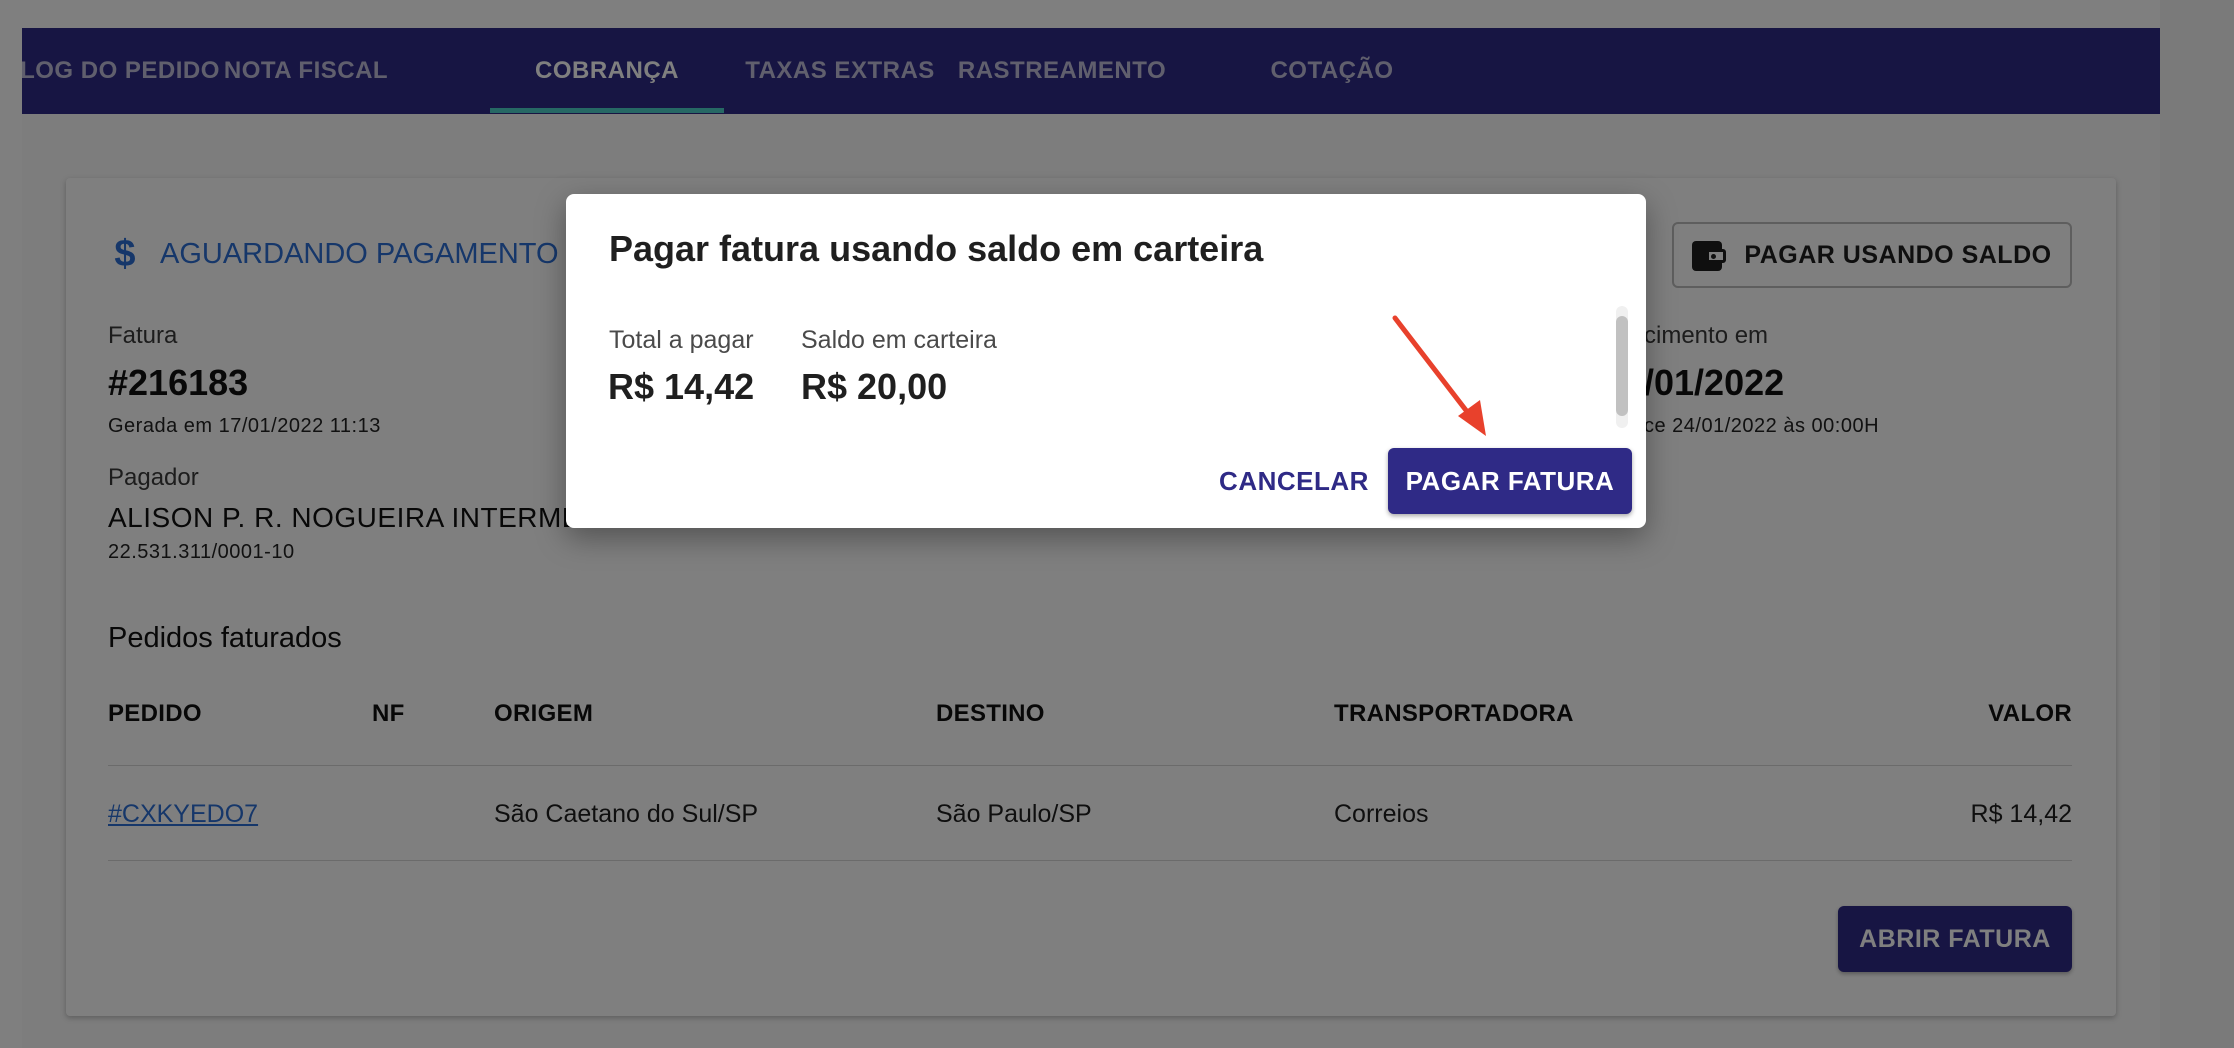  Describe the element at coordinates (681, 340) in the screenshot. I see `total-to-pay-label: Total a pagar` at that location.